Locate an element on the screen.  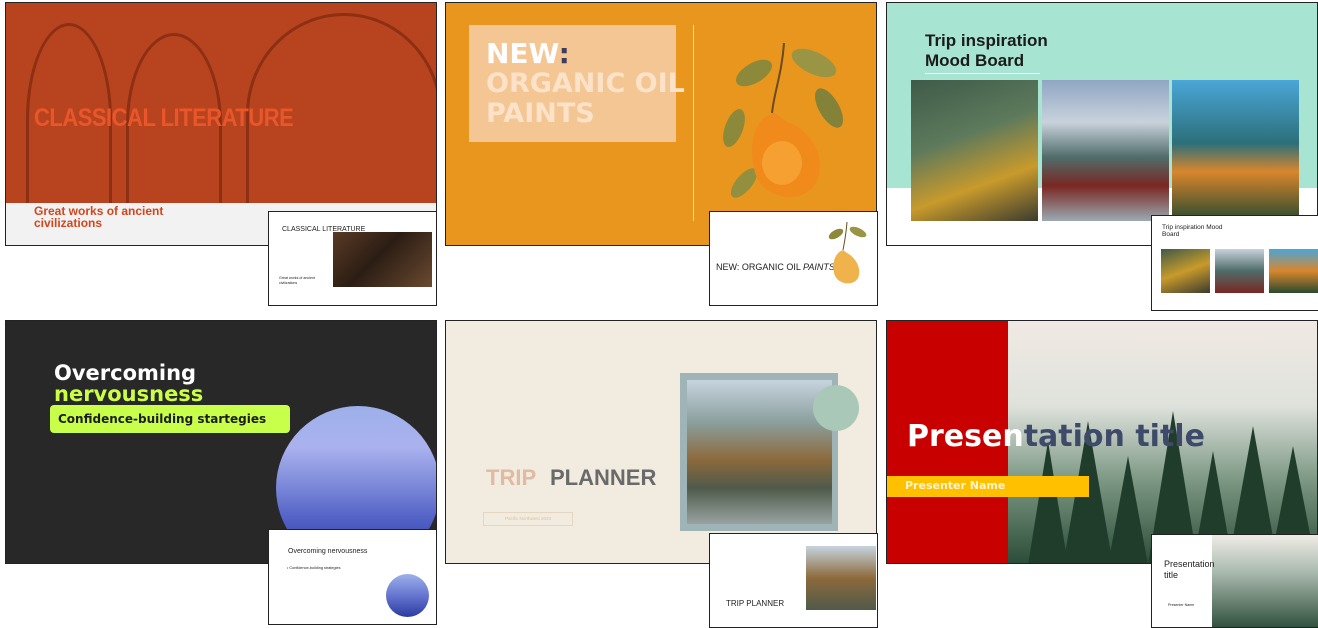
thumb-forest-image is located at coordinates (1265, 581).